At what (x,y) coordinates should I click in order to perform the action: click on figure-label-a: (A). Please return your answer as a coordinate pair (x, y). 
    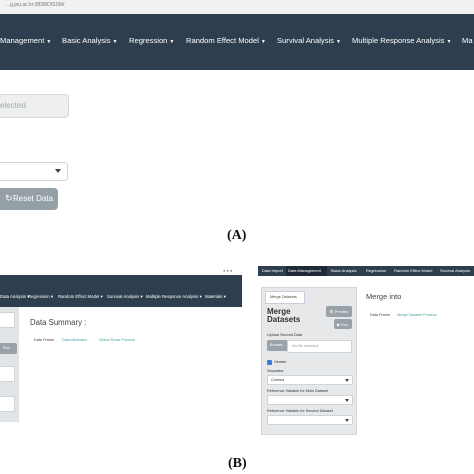
    Looking at the image, I should click on (237, 235).